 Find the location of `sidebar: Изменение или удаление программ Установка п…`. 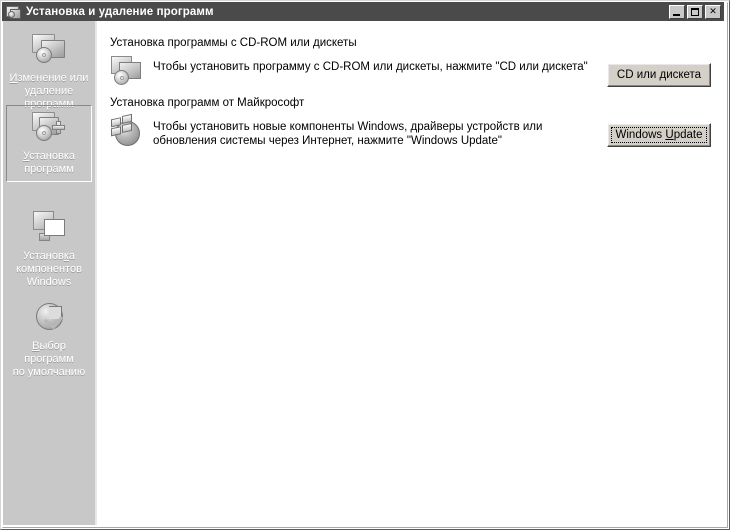

sidebar: Изменение или удаление программ Установка п… is located at coordinates (50, 273).